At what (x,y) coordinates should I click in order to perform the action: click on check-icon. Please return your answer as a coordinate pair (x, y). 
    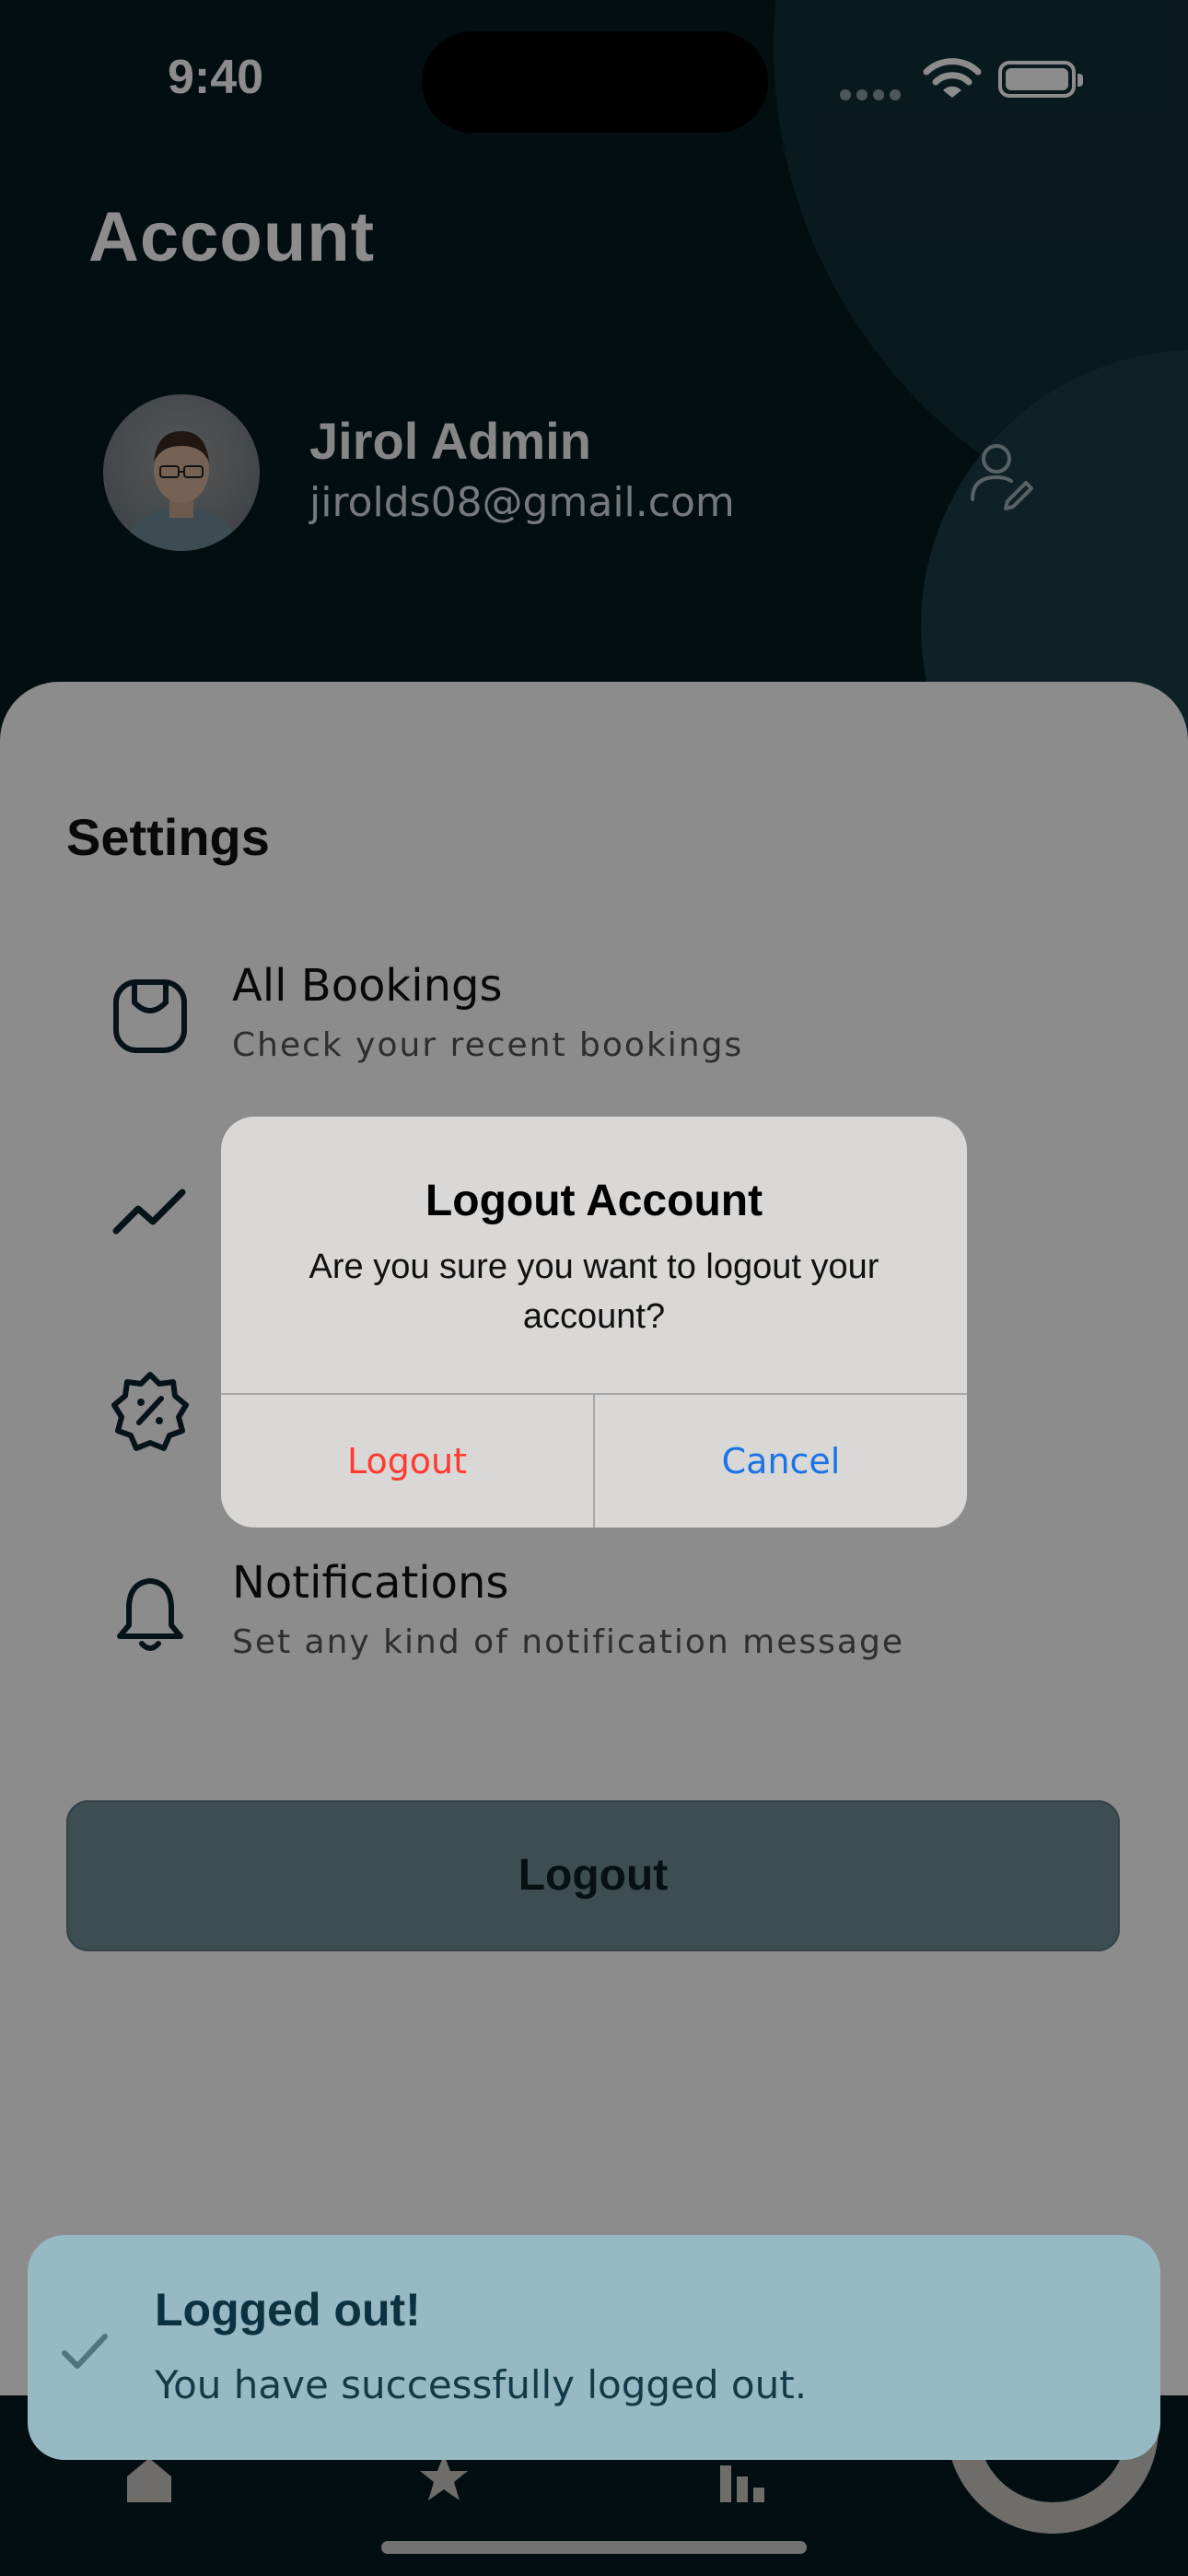
    Looking at the image, I should click on (85, 2352).